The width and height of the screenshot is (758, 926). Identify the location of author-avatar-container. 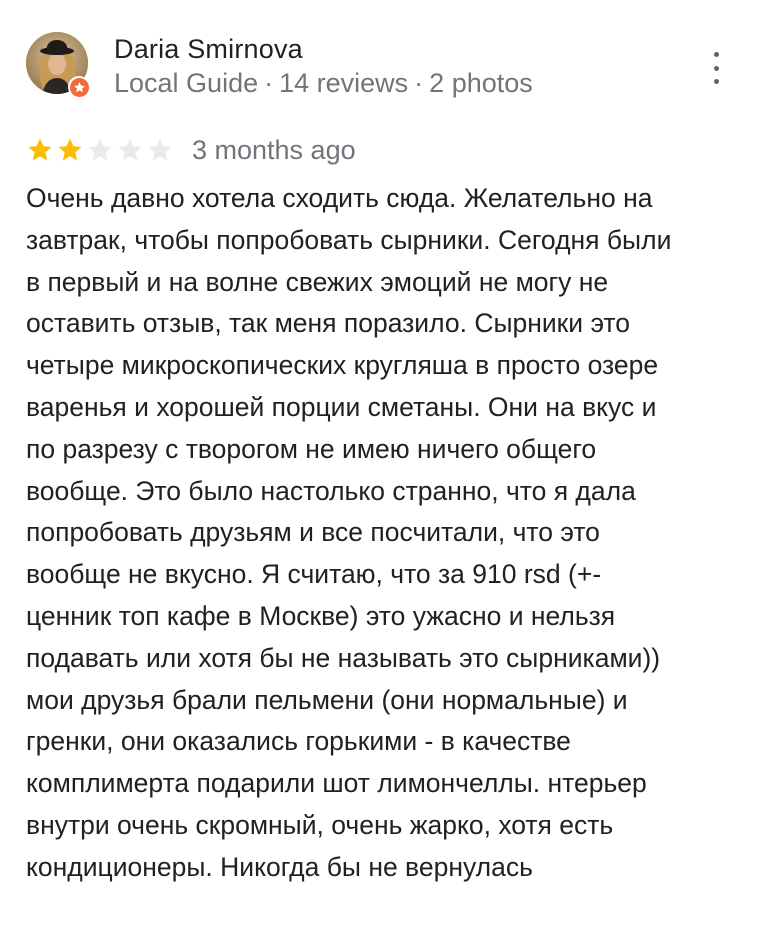
(58, 65).